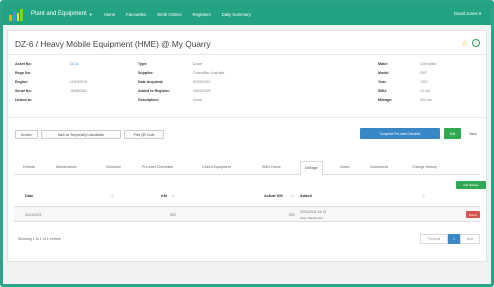  I want to click on serial-no-label: Serial No:, so click(23, 91).